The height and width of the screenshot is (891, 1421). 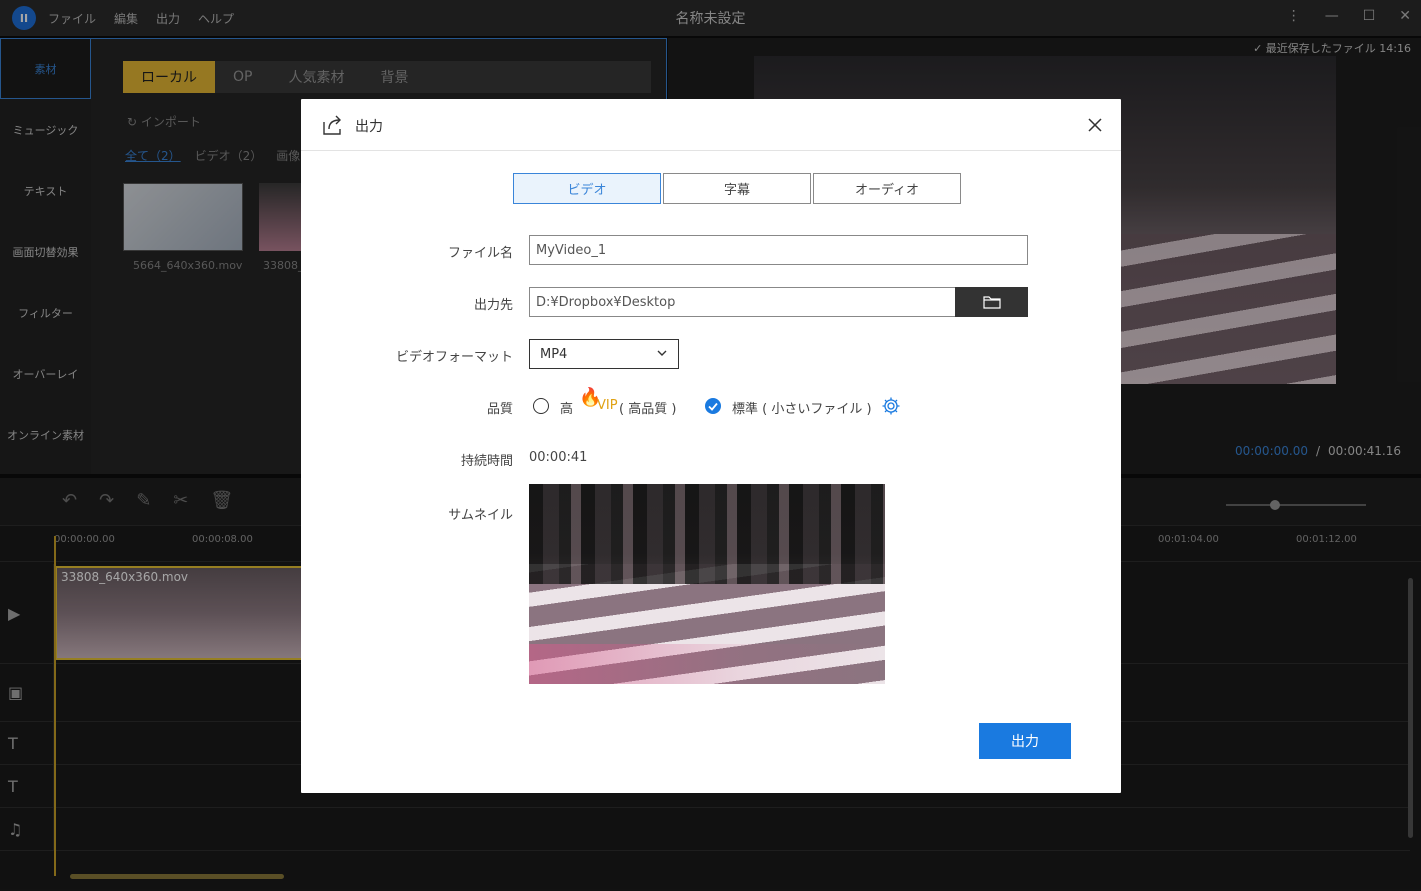 I want to click on thumbnail-label: サムネイル, so click(x=480, y=515).